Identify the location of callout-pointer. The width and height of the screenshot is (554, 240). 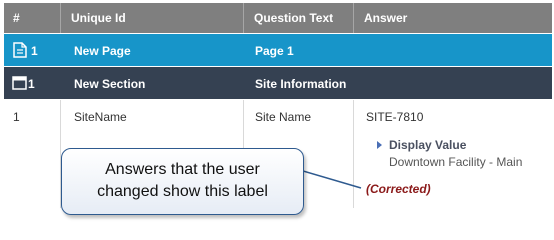
(332, 179).